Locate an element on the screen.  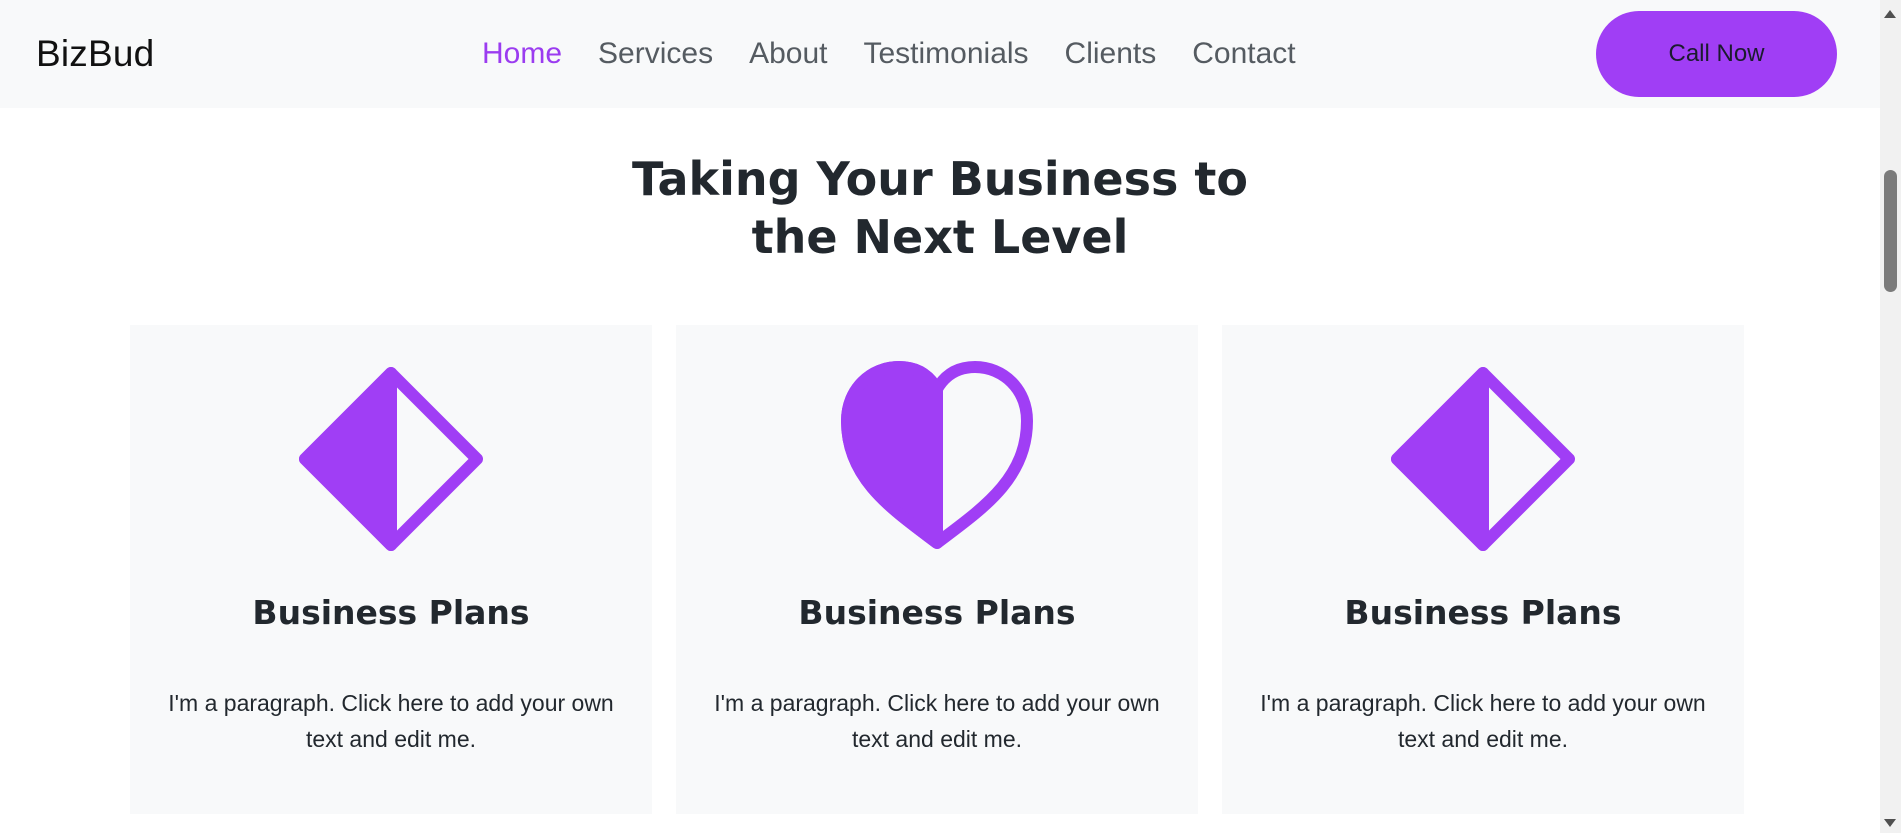
nav-link-about: About is located at coordinates (788, 54).